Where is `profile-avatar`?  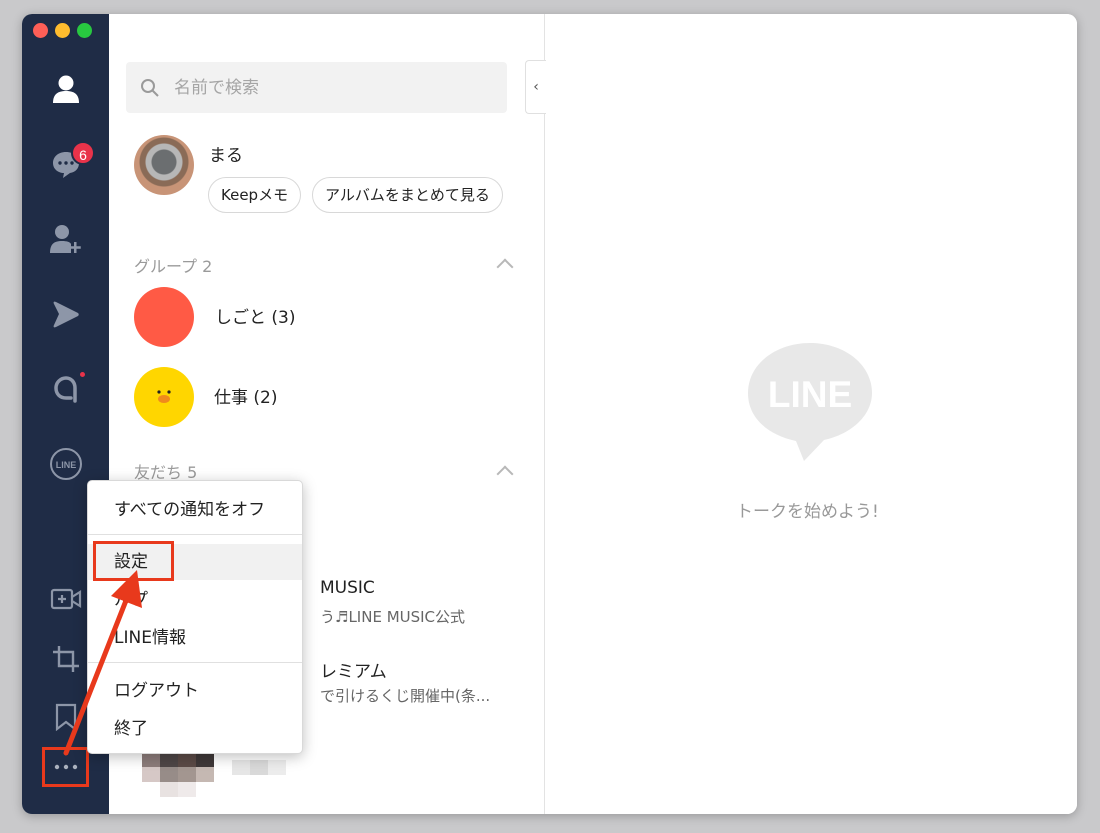
profile-avatar is located at coordinates (164, 165).